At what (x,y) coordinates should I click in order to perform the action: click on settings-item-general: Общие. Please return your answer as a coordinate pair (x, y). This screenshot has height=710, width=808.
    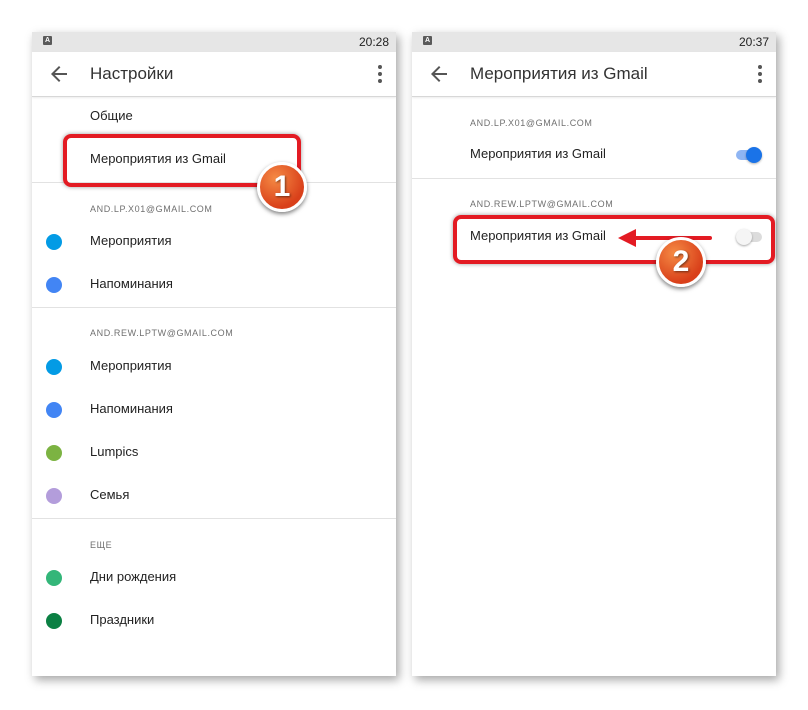
    Looking at the image, I should click on (214, 117).